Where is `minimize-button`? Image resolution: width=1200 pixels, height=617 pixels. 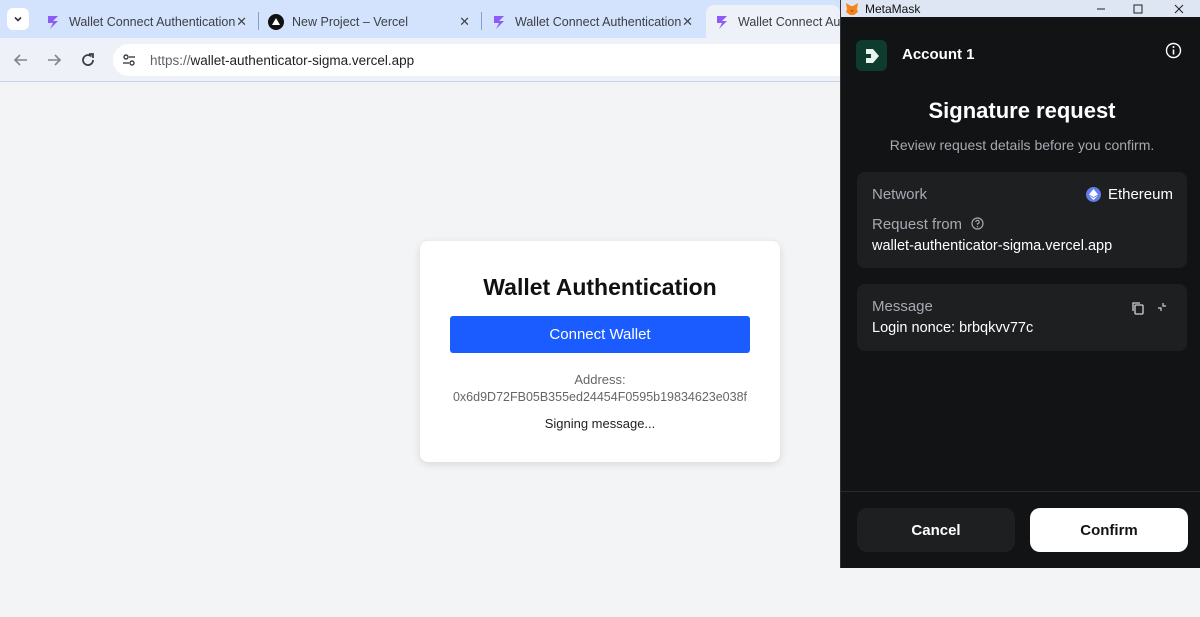 minimize-button is located at coordinates (1101, 8).